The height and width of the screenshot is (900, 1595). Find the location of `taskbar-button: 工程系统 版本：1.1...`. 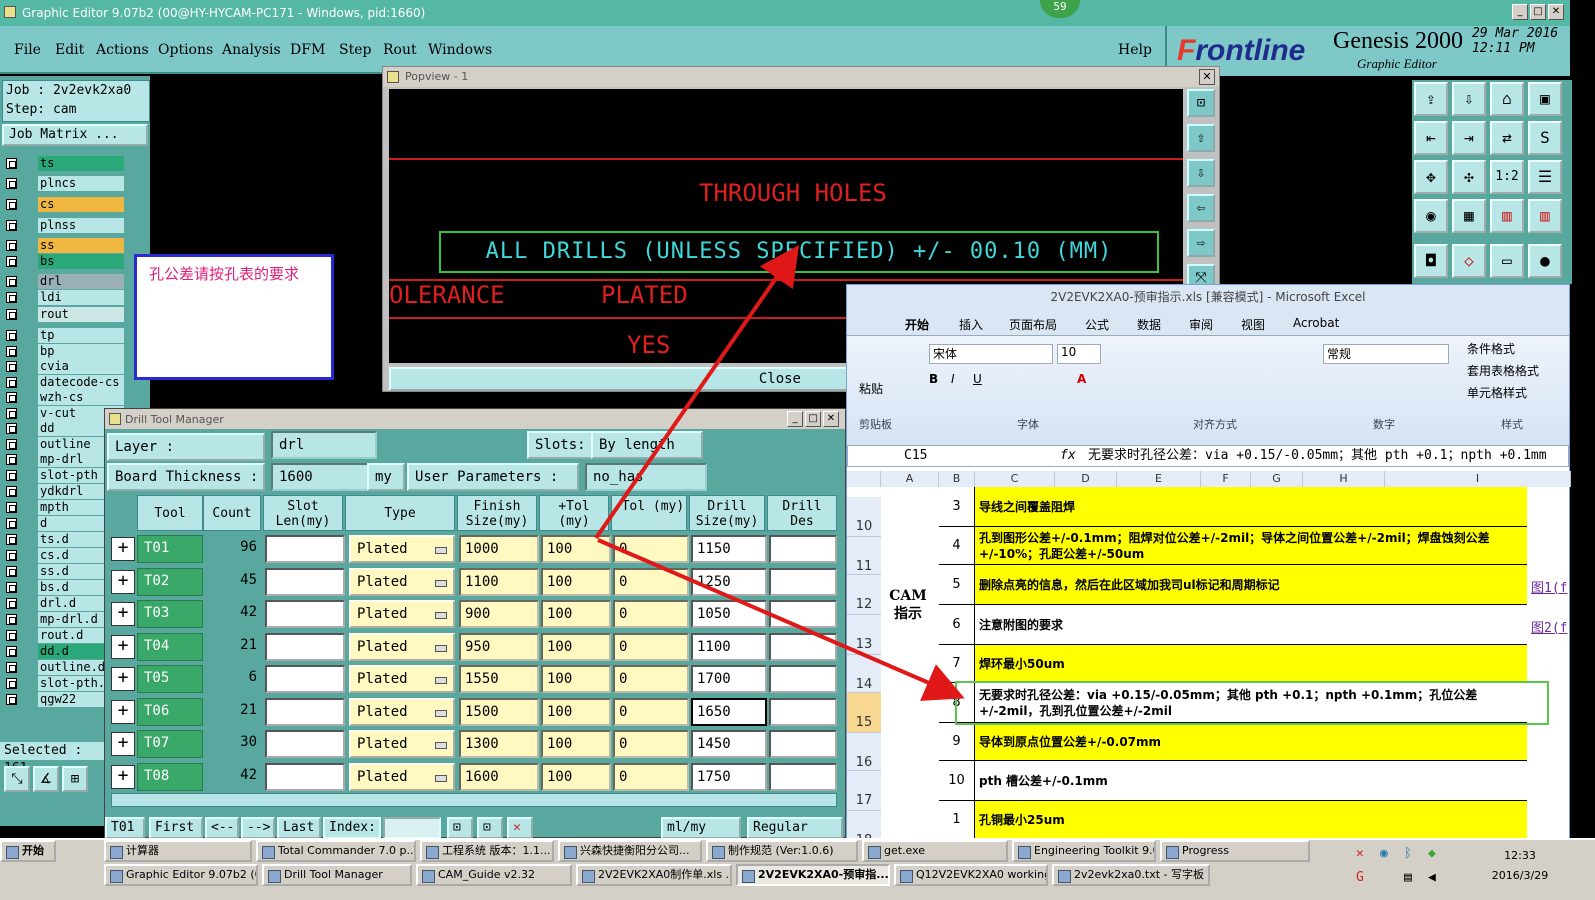

taskbar-button: 工程系统 版本：1.1... is located at coordinates (487, 851).